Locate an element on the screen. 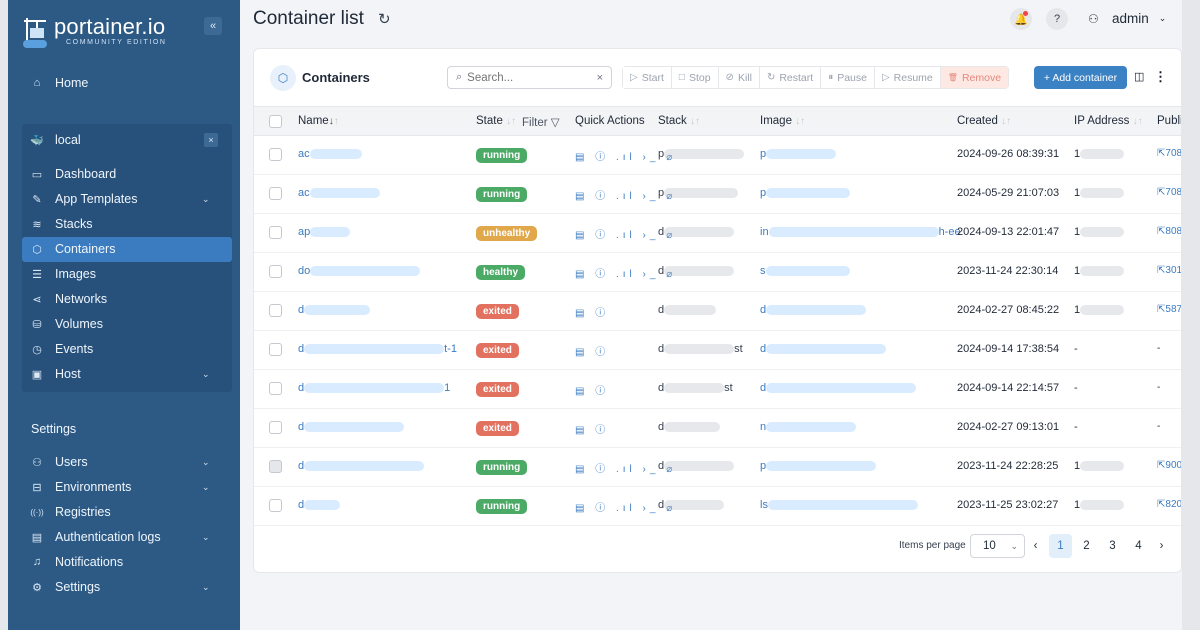 Image resolution: width=1200 pixels, height=630 pixels. portainer-logo: portainer.io COMMUNITY EDITION is located at coordinates (94, 32).